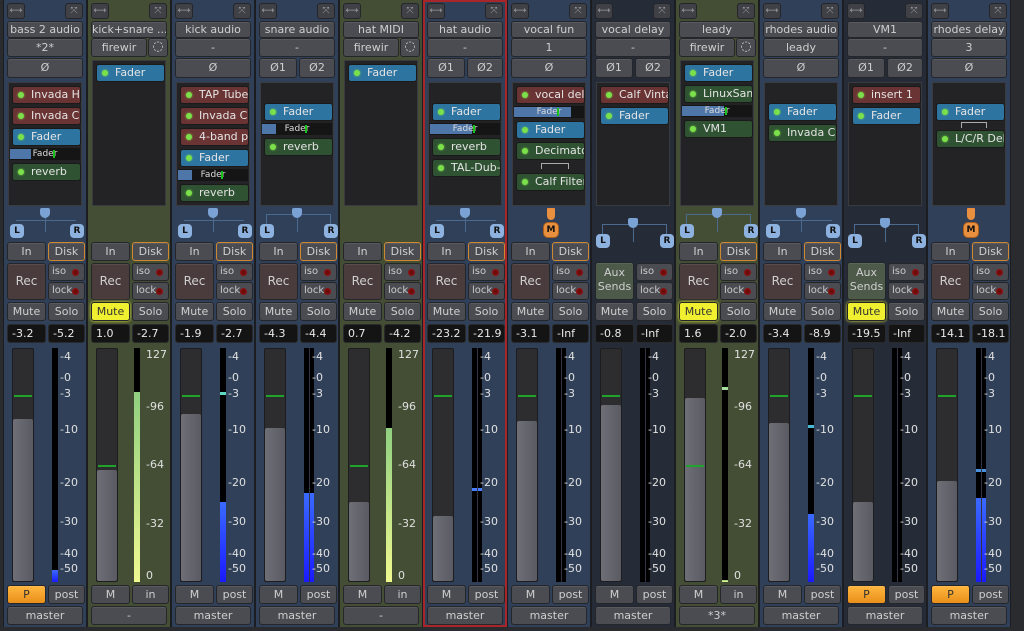 This screenshot has height=631, width=1024. I want to click on processor-box: vocal dela Fader Fader Decimato Calf Filter, so click(549, 144).